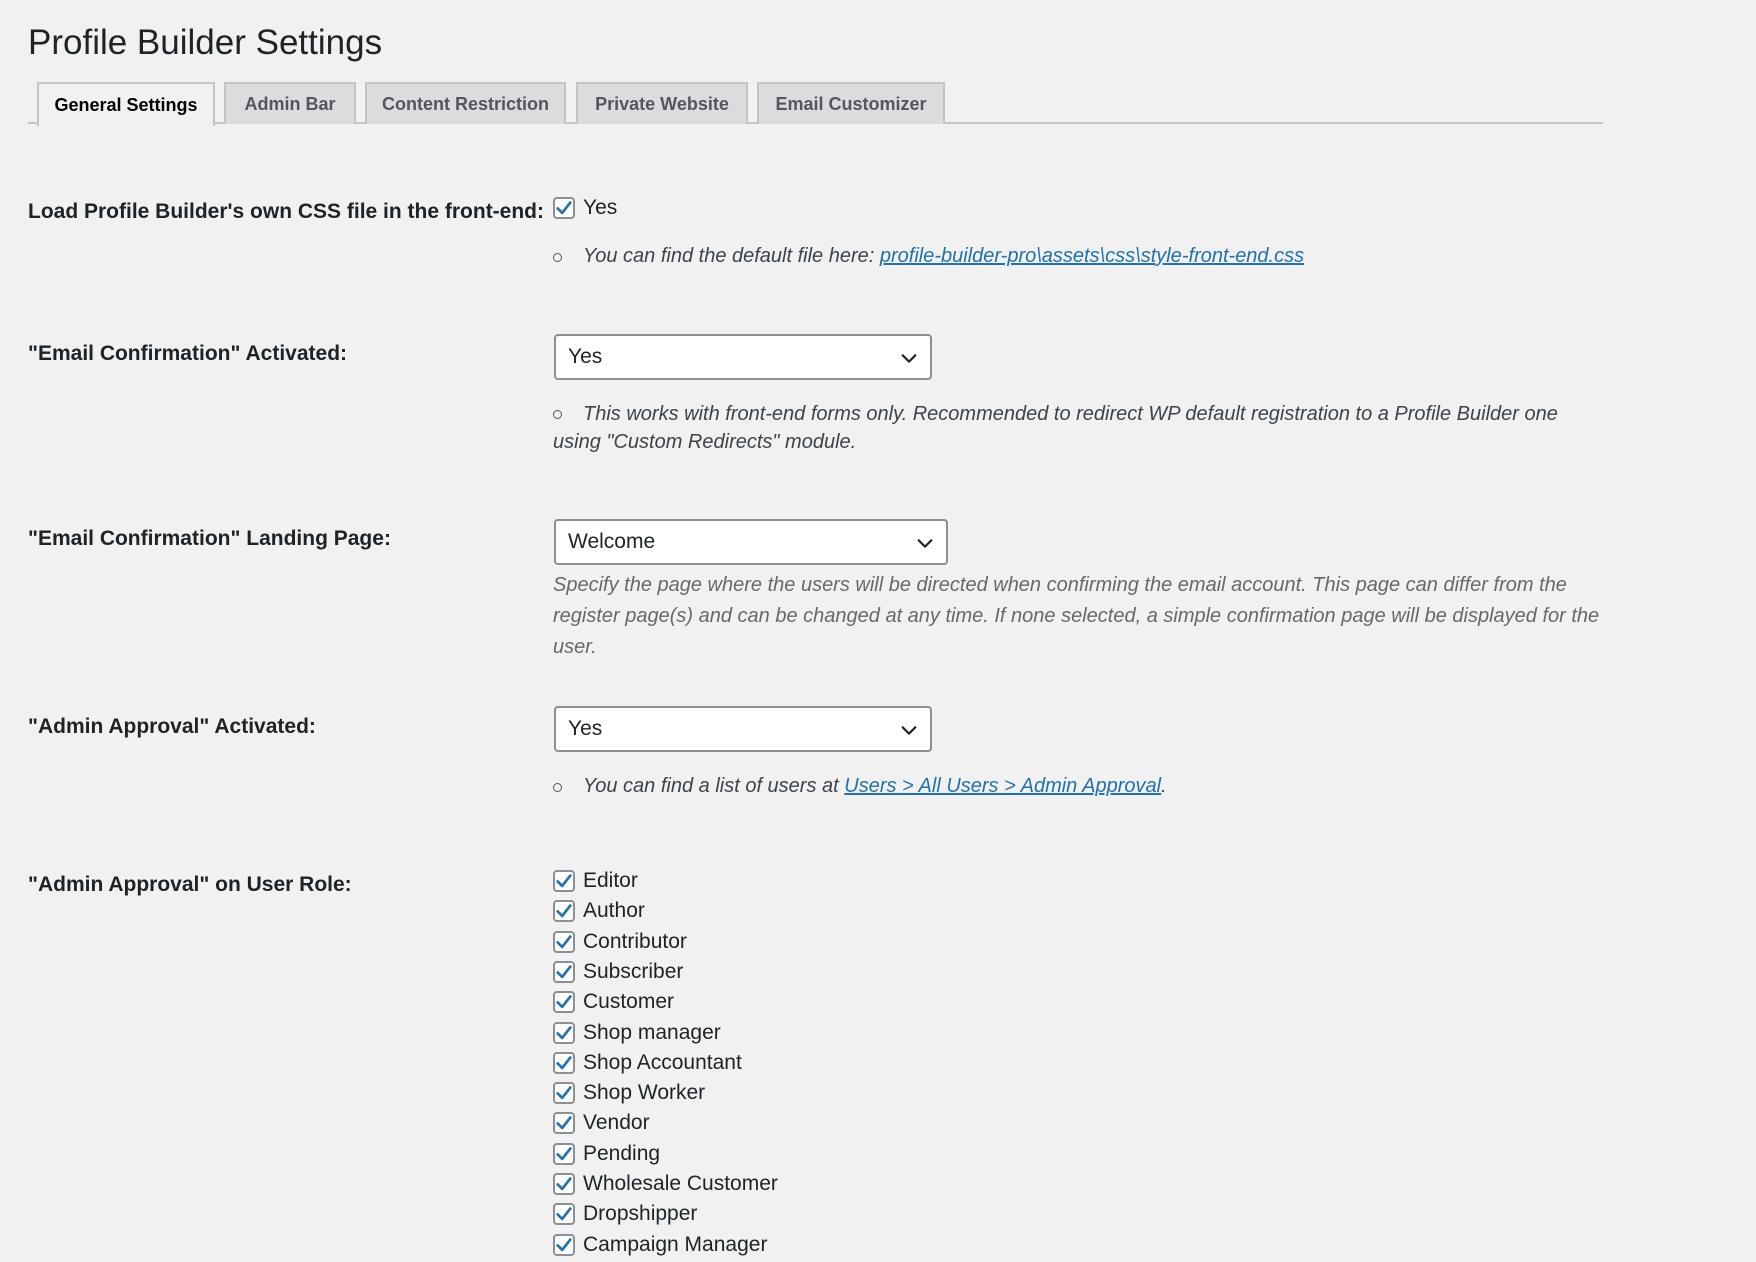  I want to click on role-checkbox-label: Pending, so click(622, 1153).